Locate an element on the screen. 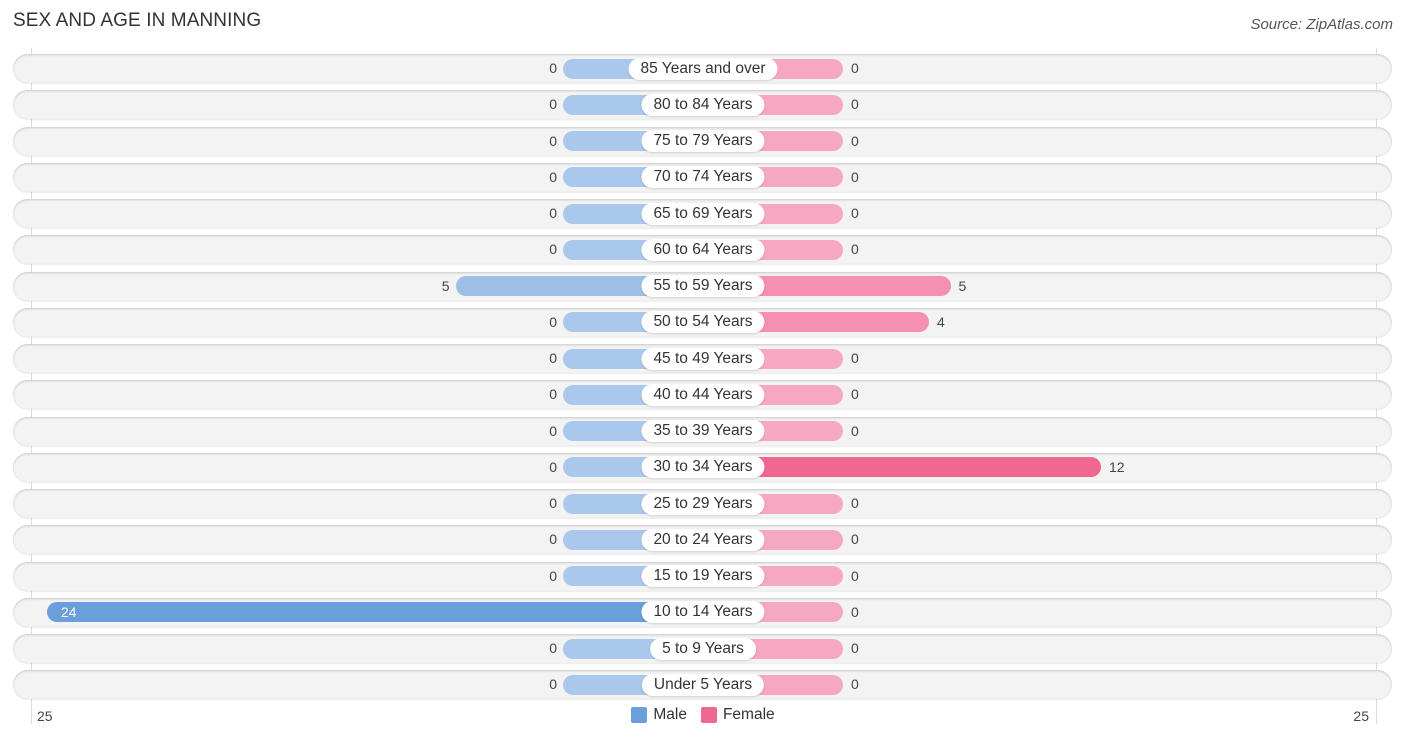 This screenshot has width=1406, height=740. chart-row: 0 0 5 to 9 Years is located at coordinates (702, 648).